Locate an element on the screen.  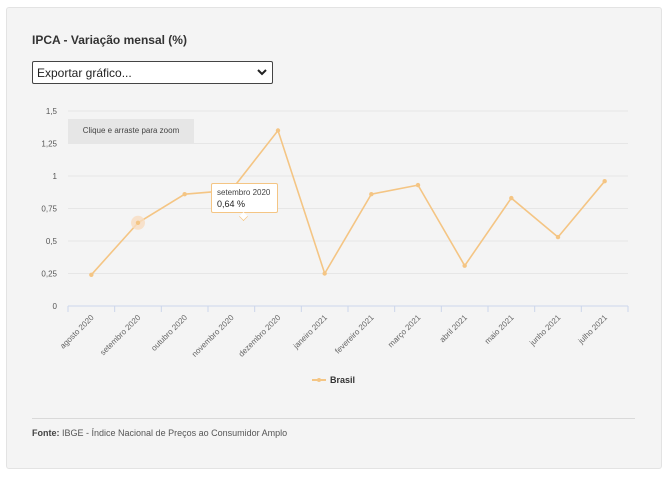
y-tick-label: 0,75 is located at coordinates (49, 209).